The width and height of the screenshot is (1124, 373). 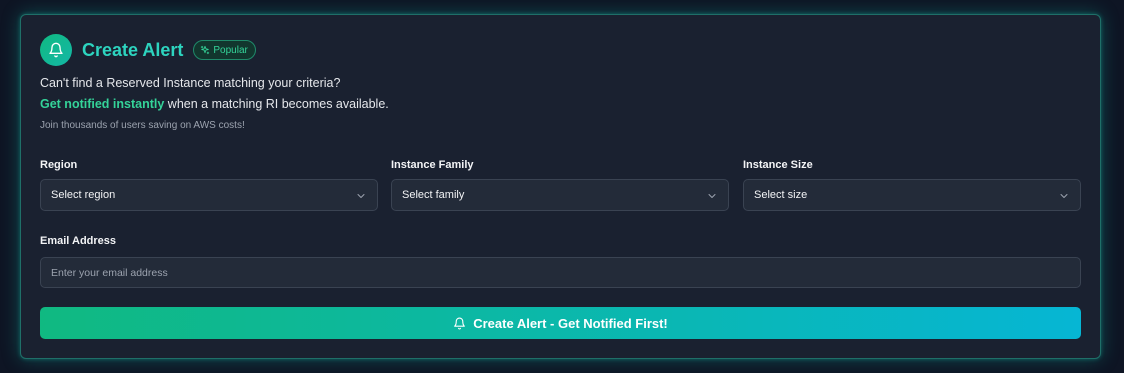 I want to click on family-select: Select family, so click(x=560, y=195).